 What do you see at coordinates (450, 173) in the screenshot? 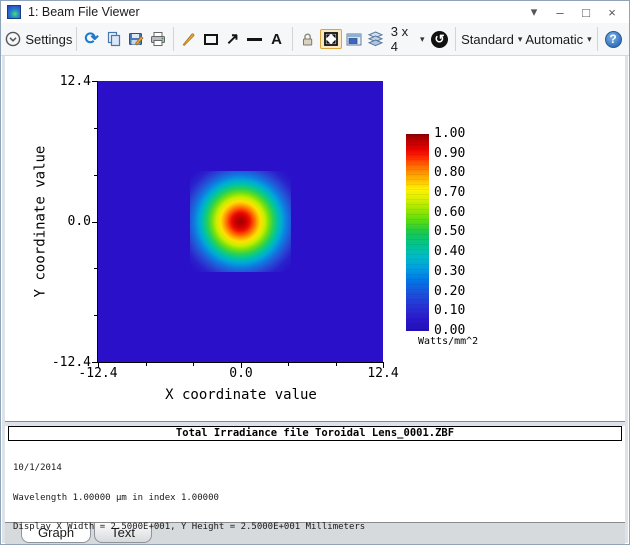
I see `colorbar-tick: 0.80` at bounding box center [450, 173].